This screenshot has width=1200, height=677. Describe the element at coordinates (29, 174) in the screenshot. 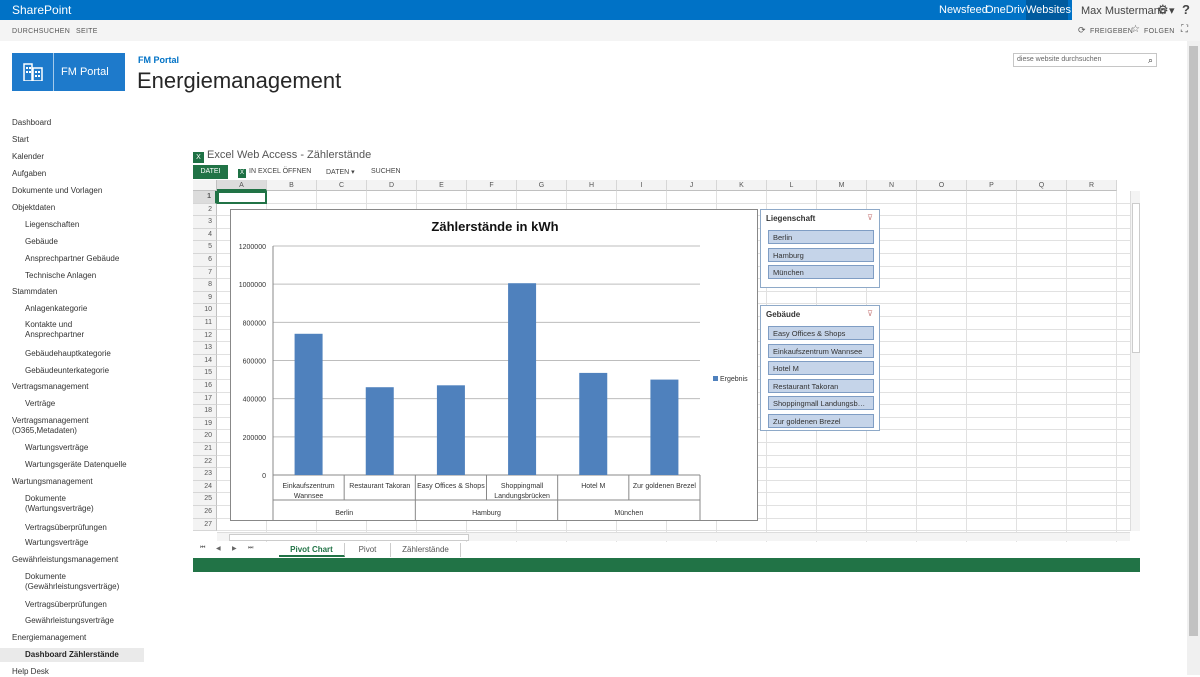

I see `nav-item: Aufgaben` at that location.